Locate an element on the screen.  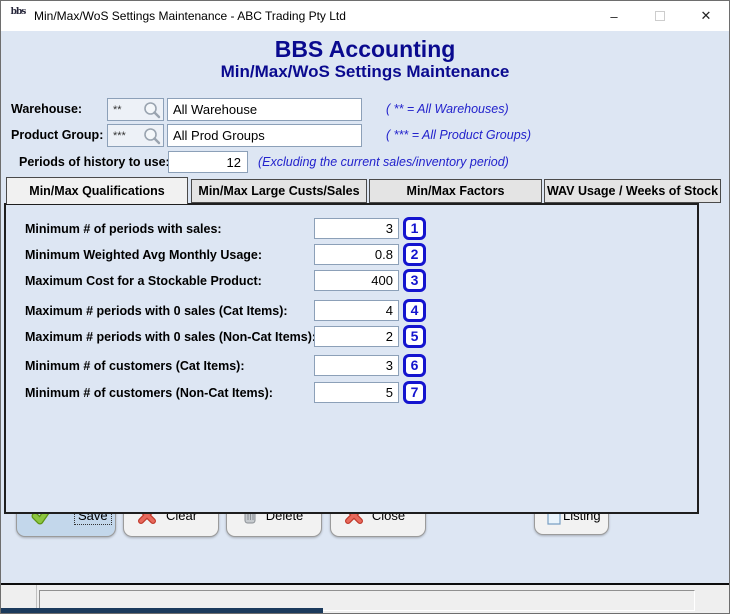
warehouse-label: Warehouse: is located at coordinates (47, 109).